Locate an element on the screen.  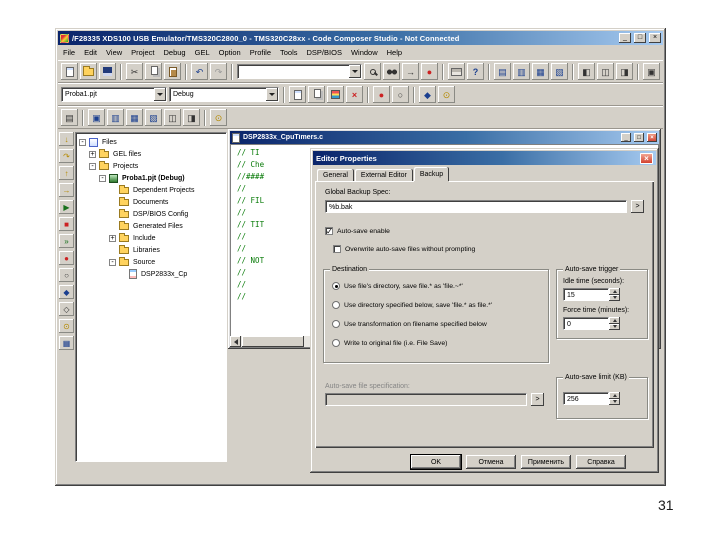
split-window-button: ◫ is located at coordinates (605, 71).